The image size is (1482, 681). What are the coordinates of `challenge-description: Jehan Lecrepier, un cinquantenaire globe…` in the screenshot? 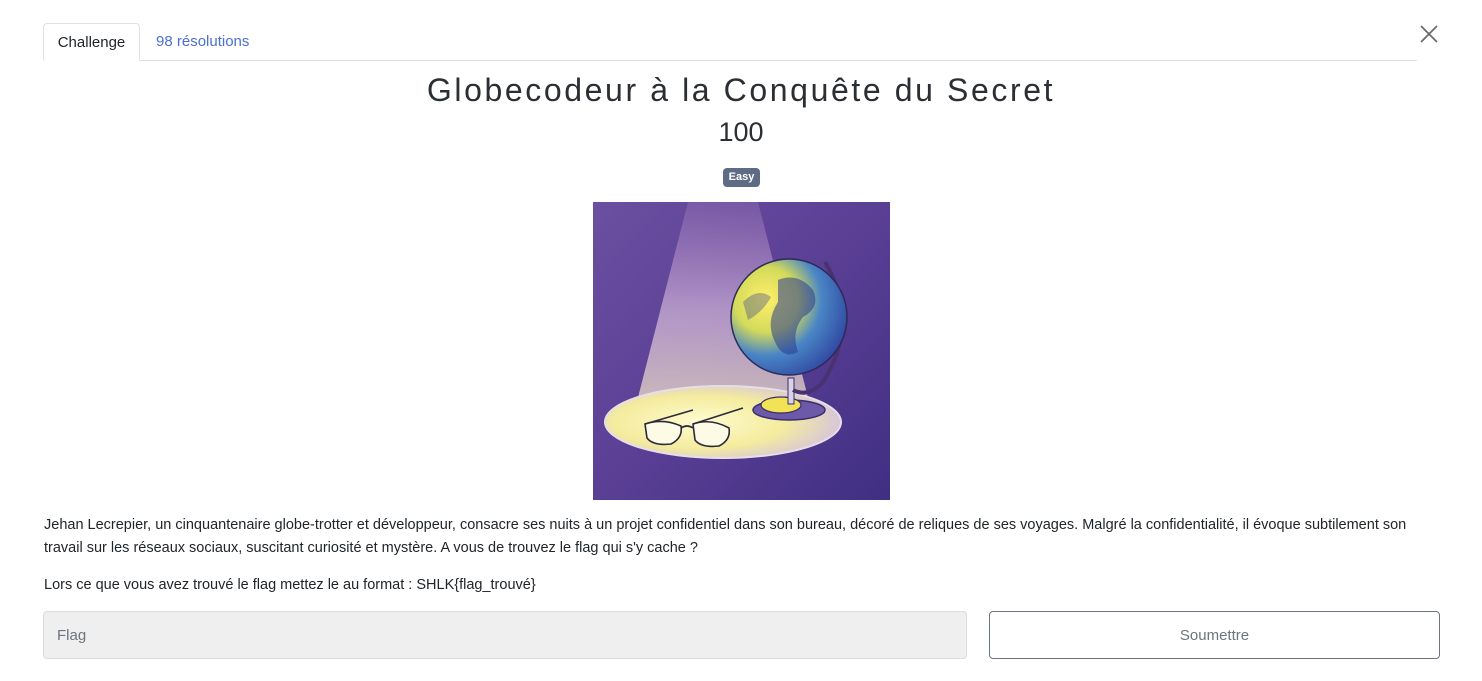 It's located at (725, 536).